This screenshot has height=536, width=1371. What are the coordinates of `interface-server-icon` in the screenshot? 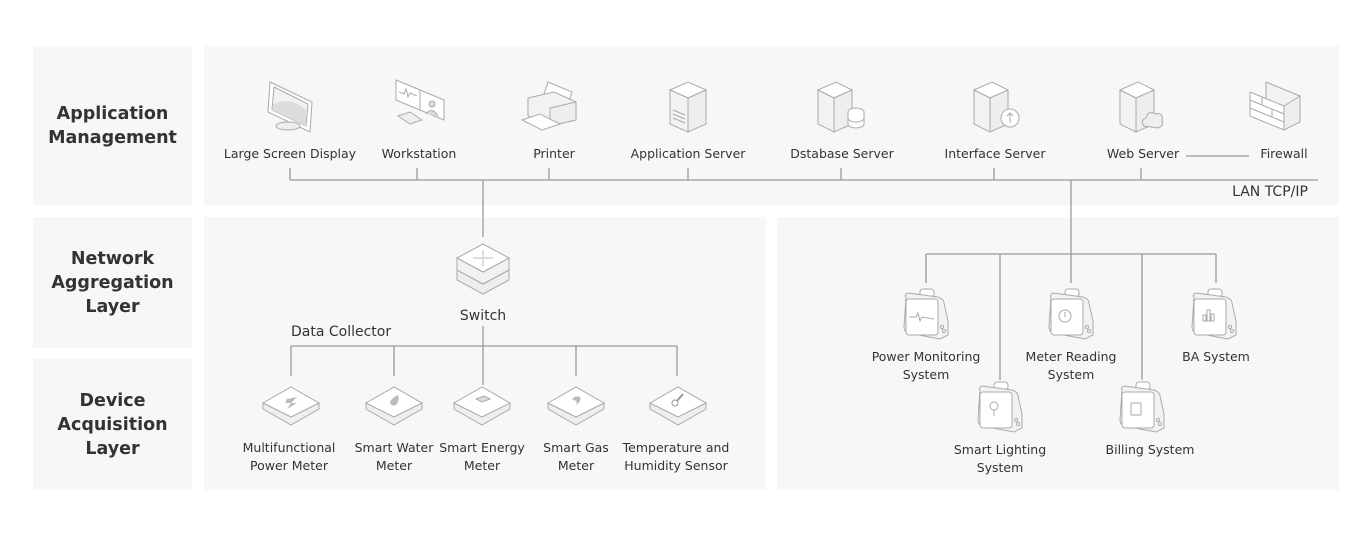 It's located at (996, 107).